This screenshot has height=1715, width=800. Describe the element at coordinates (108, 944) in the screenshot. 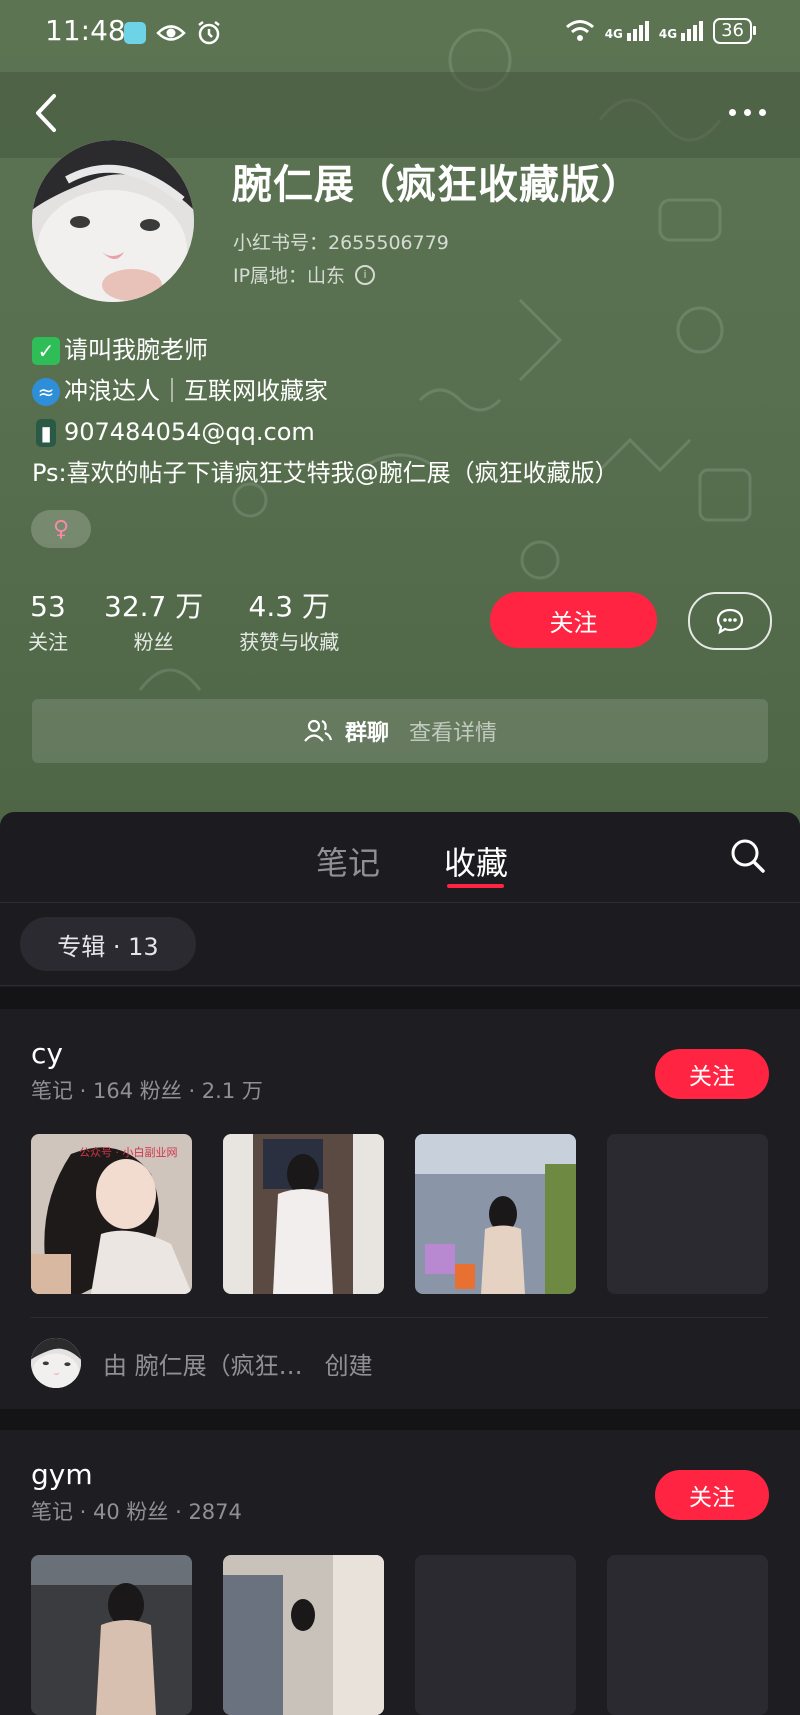

I see `album-filter-chip: 专辑 · 13` at that location.